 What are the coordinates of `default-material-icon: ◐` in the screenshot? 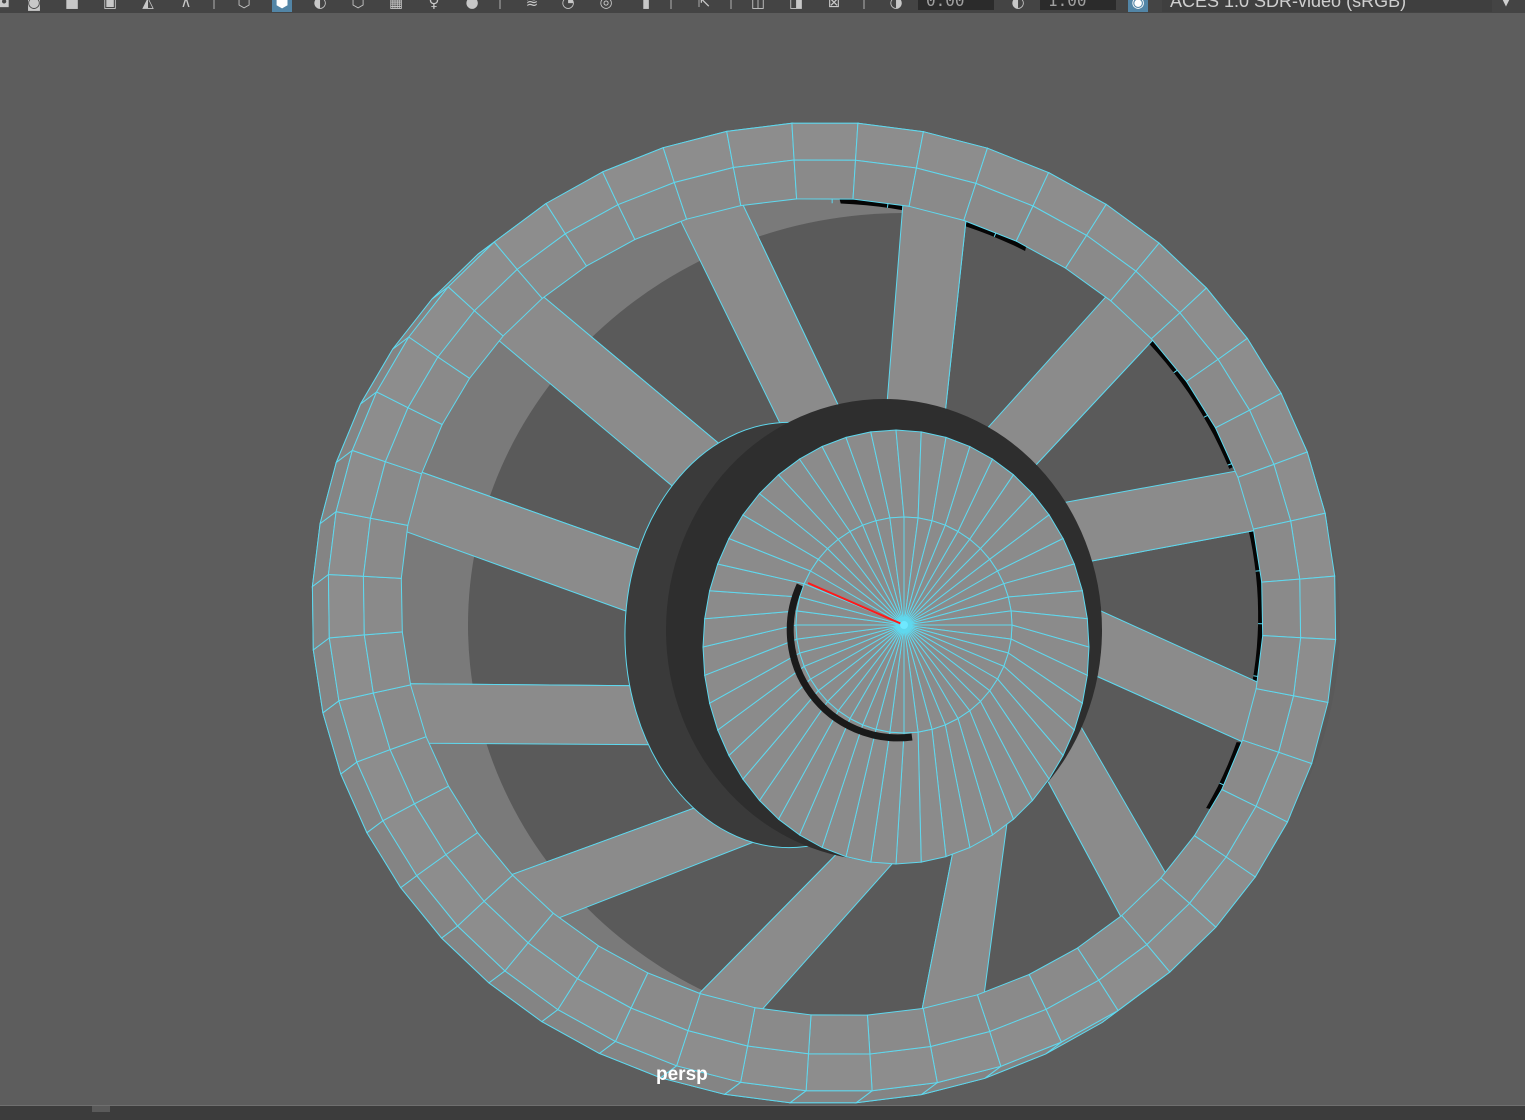 It's located at (320, 6).